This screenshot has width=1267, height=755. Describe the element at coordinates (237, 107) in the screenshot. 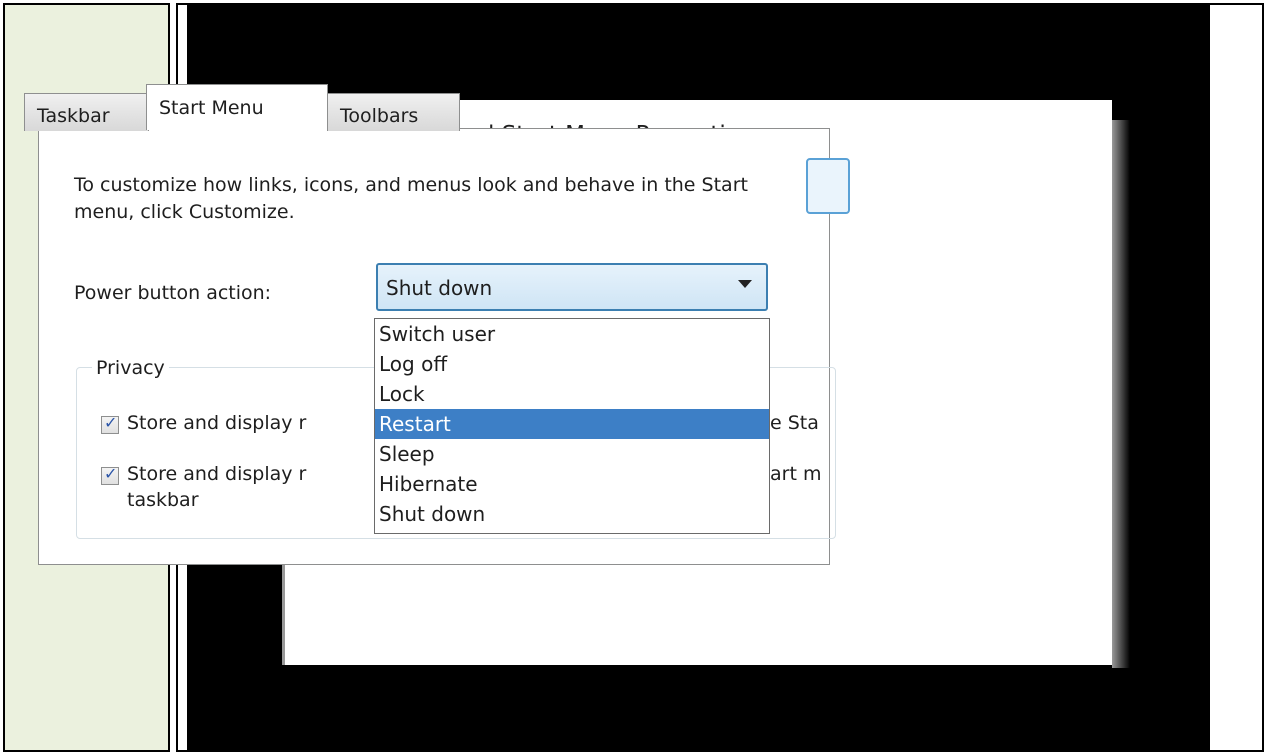

I see `tab-start-menu: Start Menu` at that location.